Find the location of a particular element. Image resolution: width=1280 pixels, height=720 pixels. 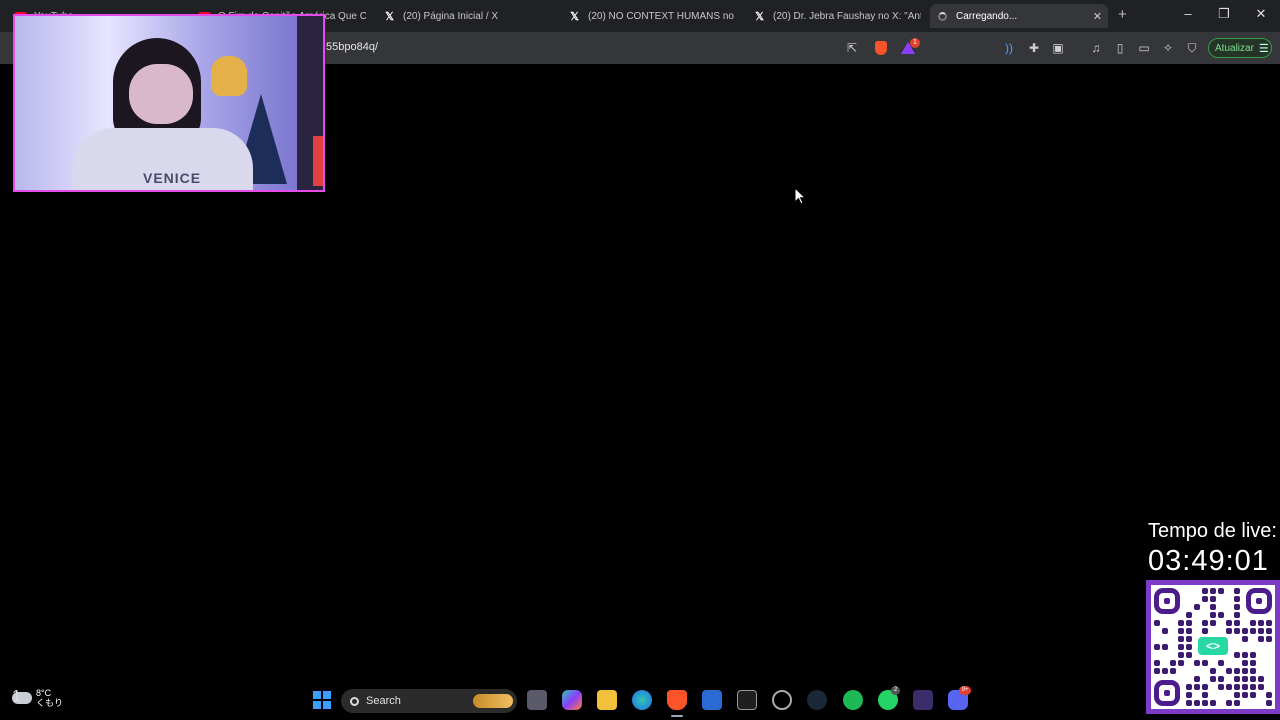

tab-title: (20) Página Inicial / X is located at coordinates (451, 16).